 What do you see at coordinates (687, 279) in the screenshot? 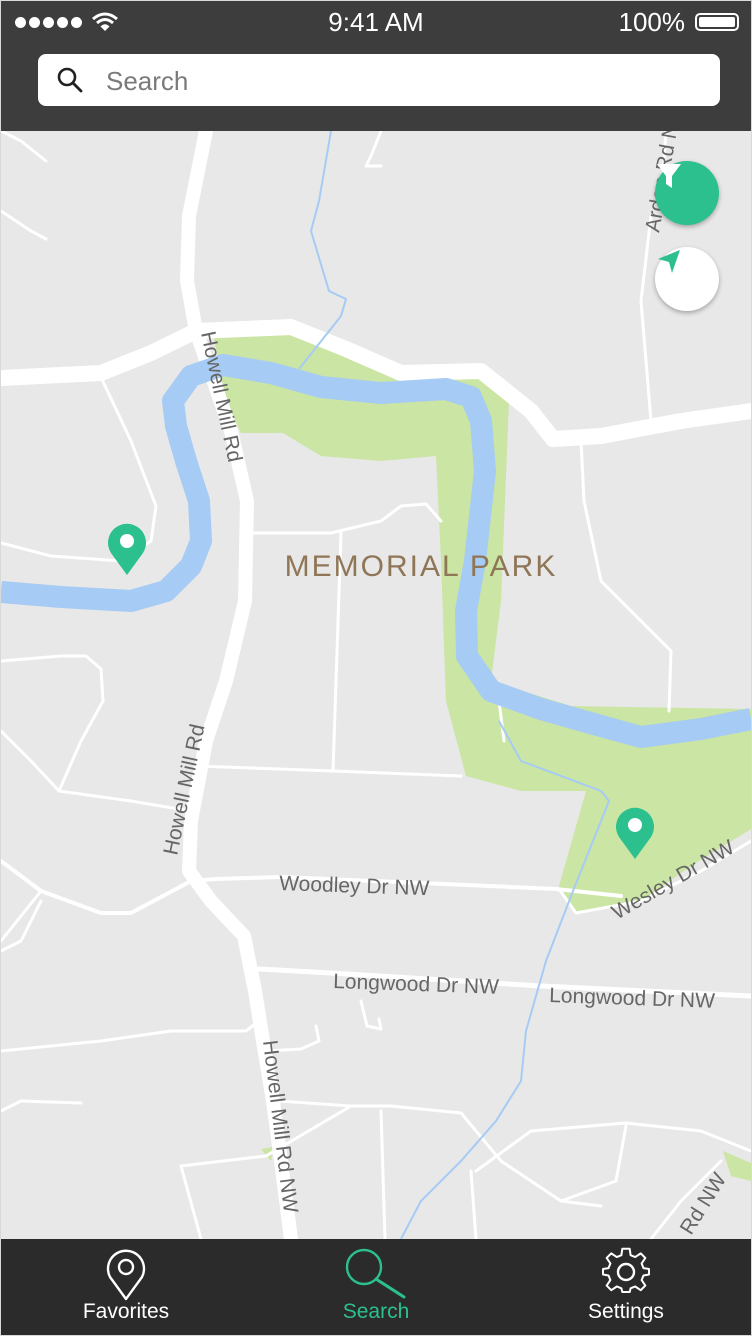
I see `locate-me-button` at bounding box center [687, 279].